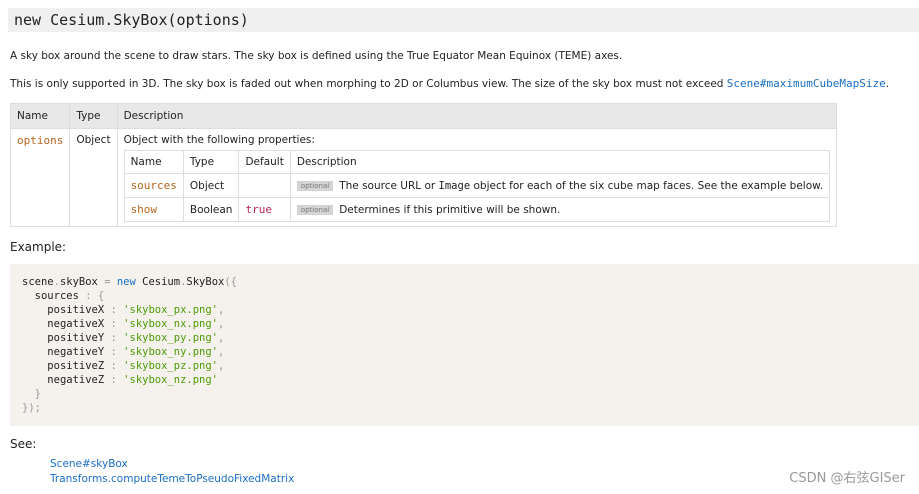  What do you see at coordinates (78, 282) in the screenshot?
I see `code-token: skyBox` at bounding box center [78, 282].